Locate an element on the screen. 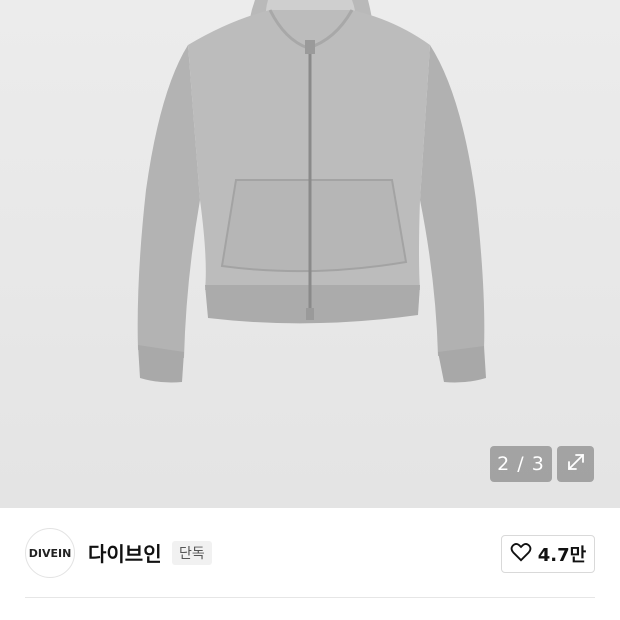  expand-button is located at coordinates (575, 464).